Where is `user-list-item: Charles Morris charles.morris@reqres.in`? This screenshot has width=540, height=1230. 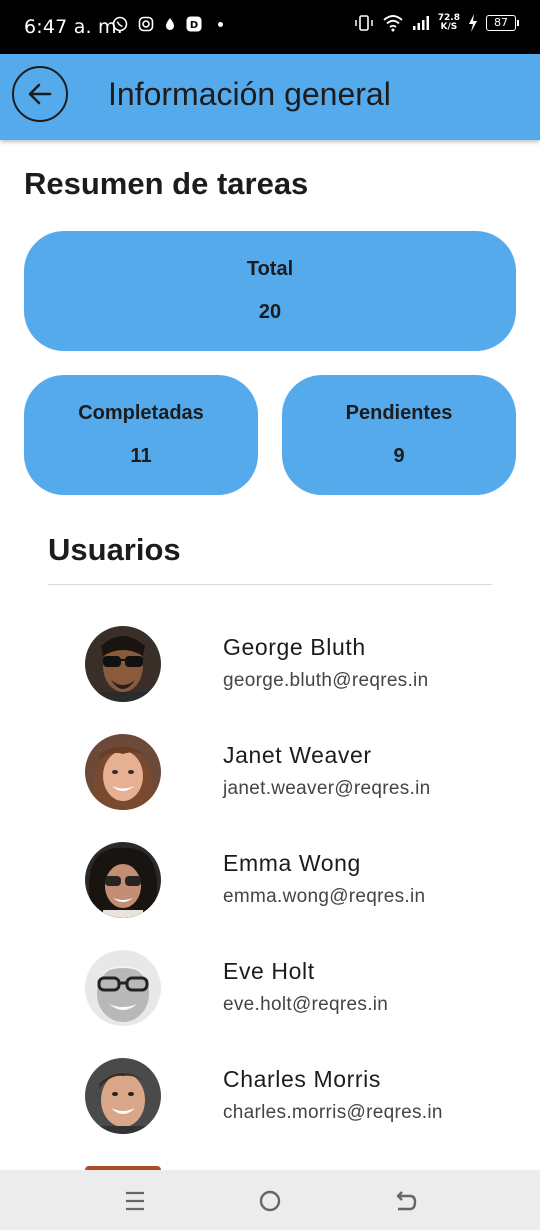 user-list-item: Charles Morris charles.morris@reqres.in is located at coordinates (270, 1094).